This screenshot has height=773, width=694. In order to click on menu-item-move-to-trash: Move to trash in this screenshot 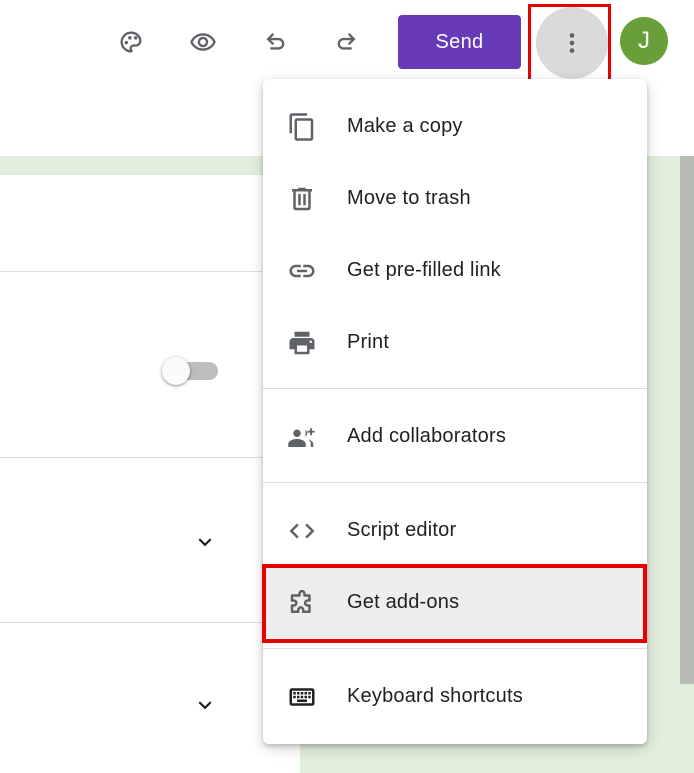, I will do `click(455, 198)`.